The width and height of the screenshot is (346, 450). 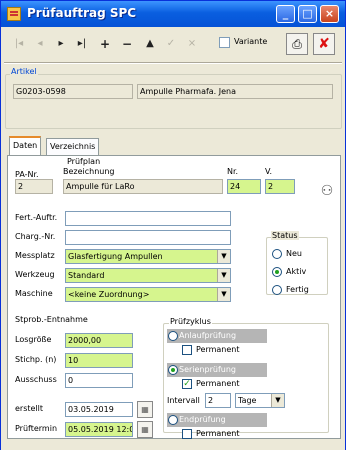 I want to click on serien-intervall-field: 2, so click(x=218, y=400).